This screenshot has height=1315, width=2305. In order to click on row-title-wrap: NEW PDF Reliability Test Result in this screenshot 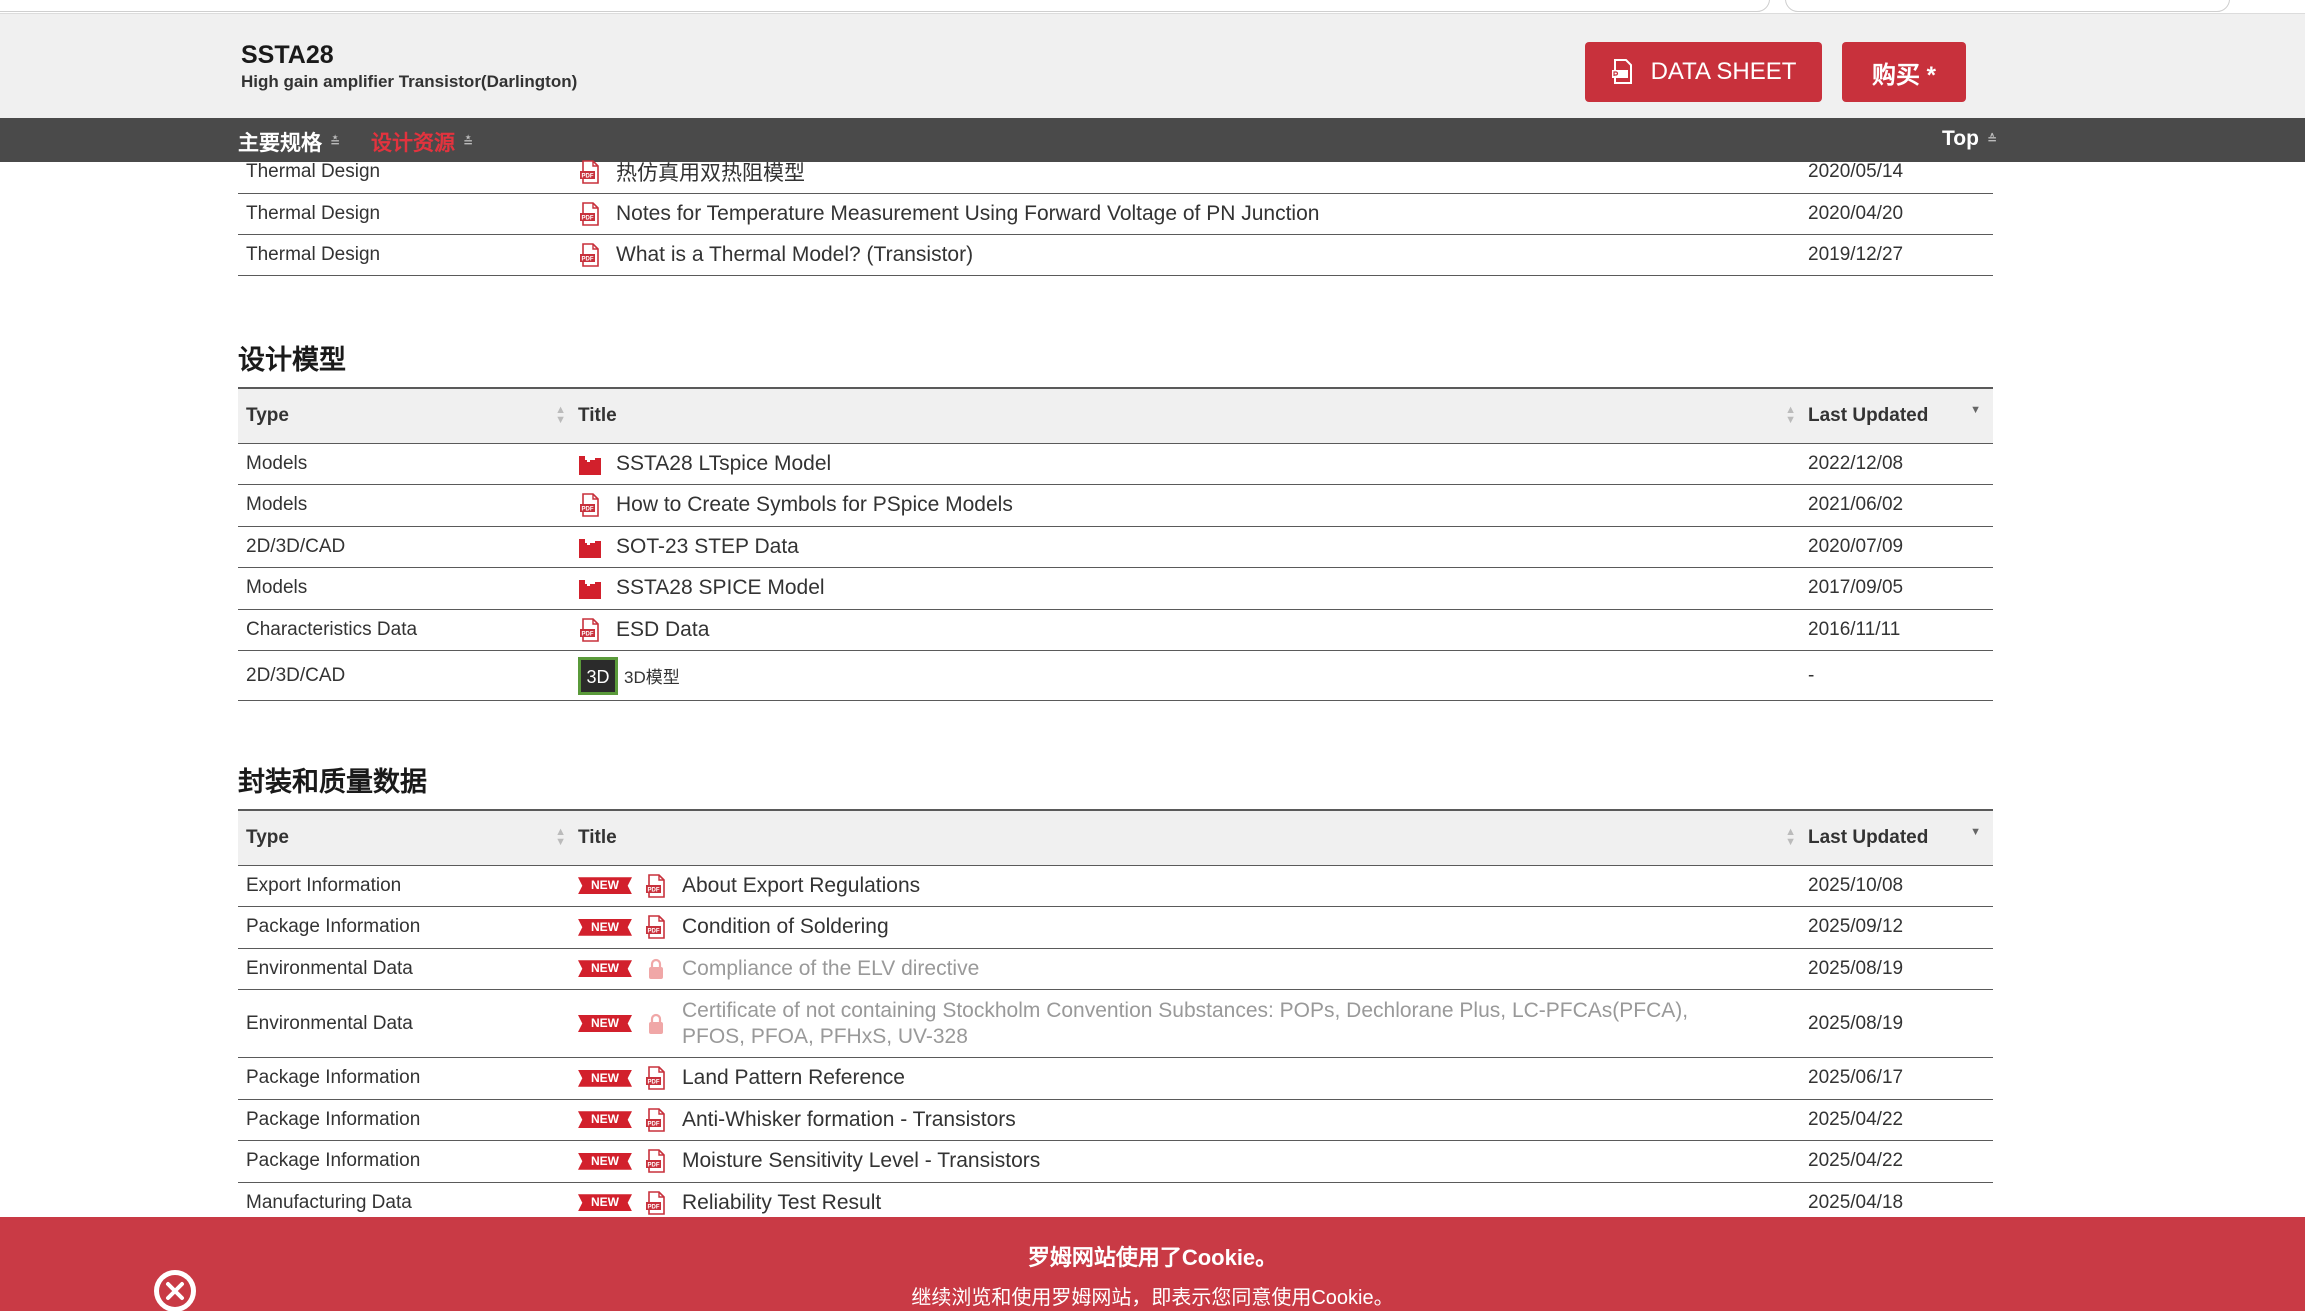, I will do `click(1193, 1203)`.